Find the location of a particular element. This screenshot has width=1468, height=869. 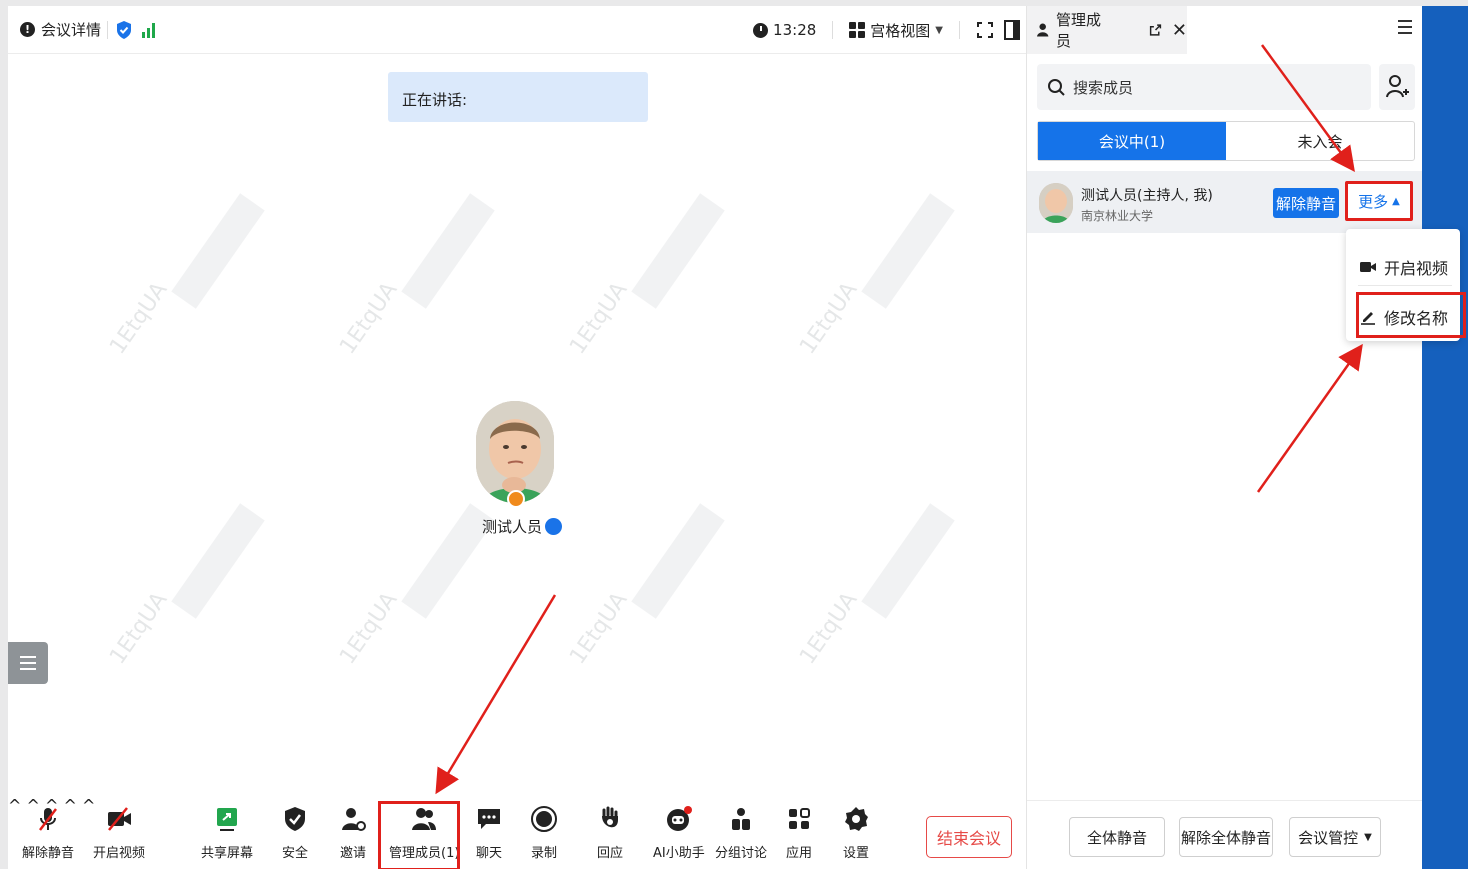

gear-icon is located at coordinates (856, 819).